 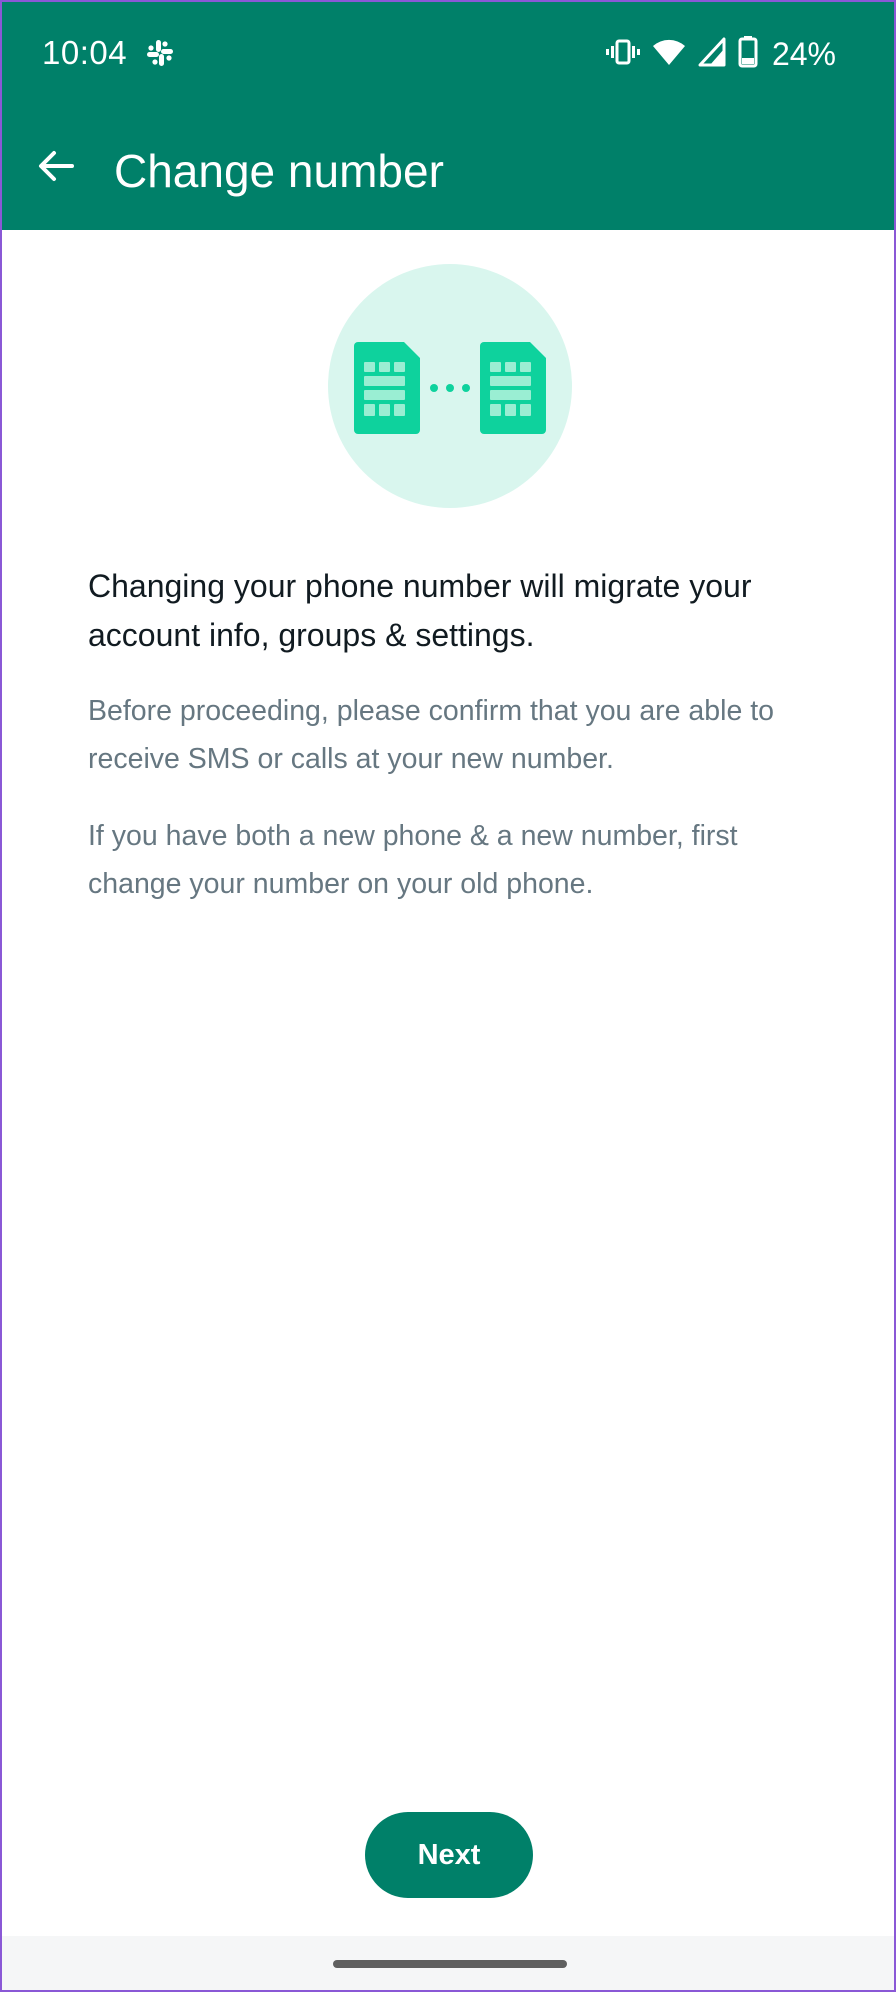 I want to click on wifi-icon, so click(x=669, y=54).